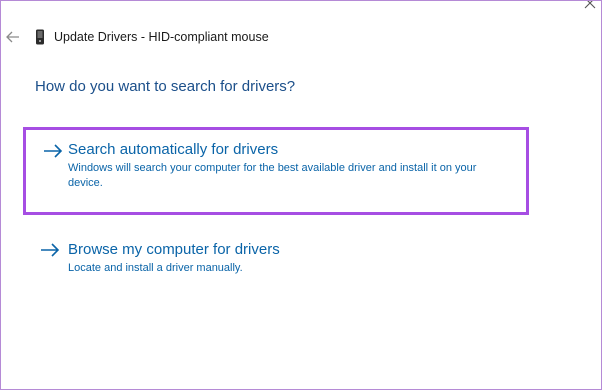 Image resolution: width=602 pixels, height=390 pixels. I want to click on back-button, so click(13, 37).